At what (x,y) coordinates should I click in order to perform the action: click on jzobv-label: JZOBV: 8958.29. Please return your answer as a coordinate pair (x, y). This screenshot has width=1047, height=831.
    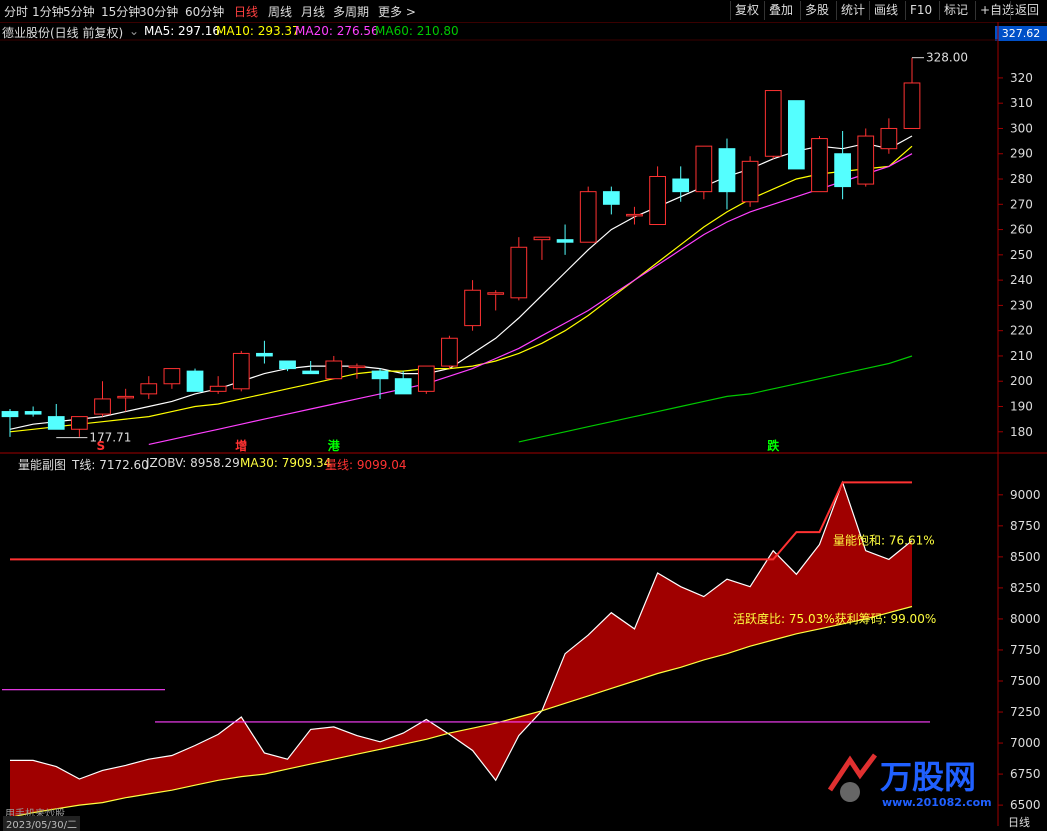
    Looking at the image, I should click on (193, 463).